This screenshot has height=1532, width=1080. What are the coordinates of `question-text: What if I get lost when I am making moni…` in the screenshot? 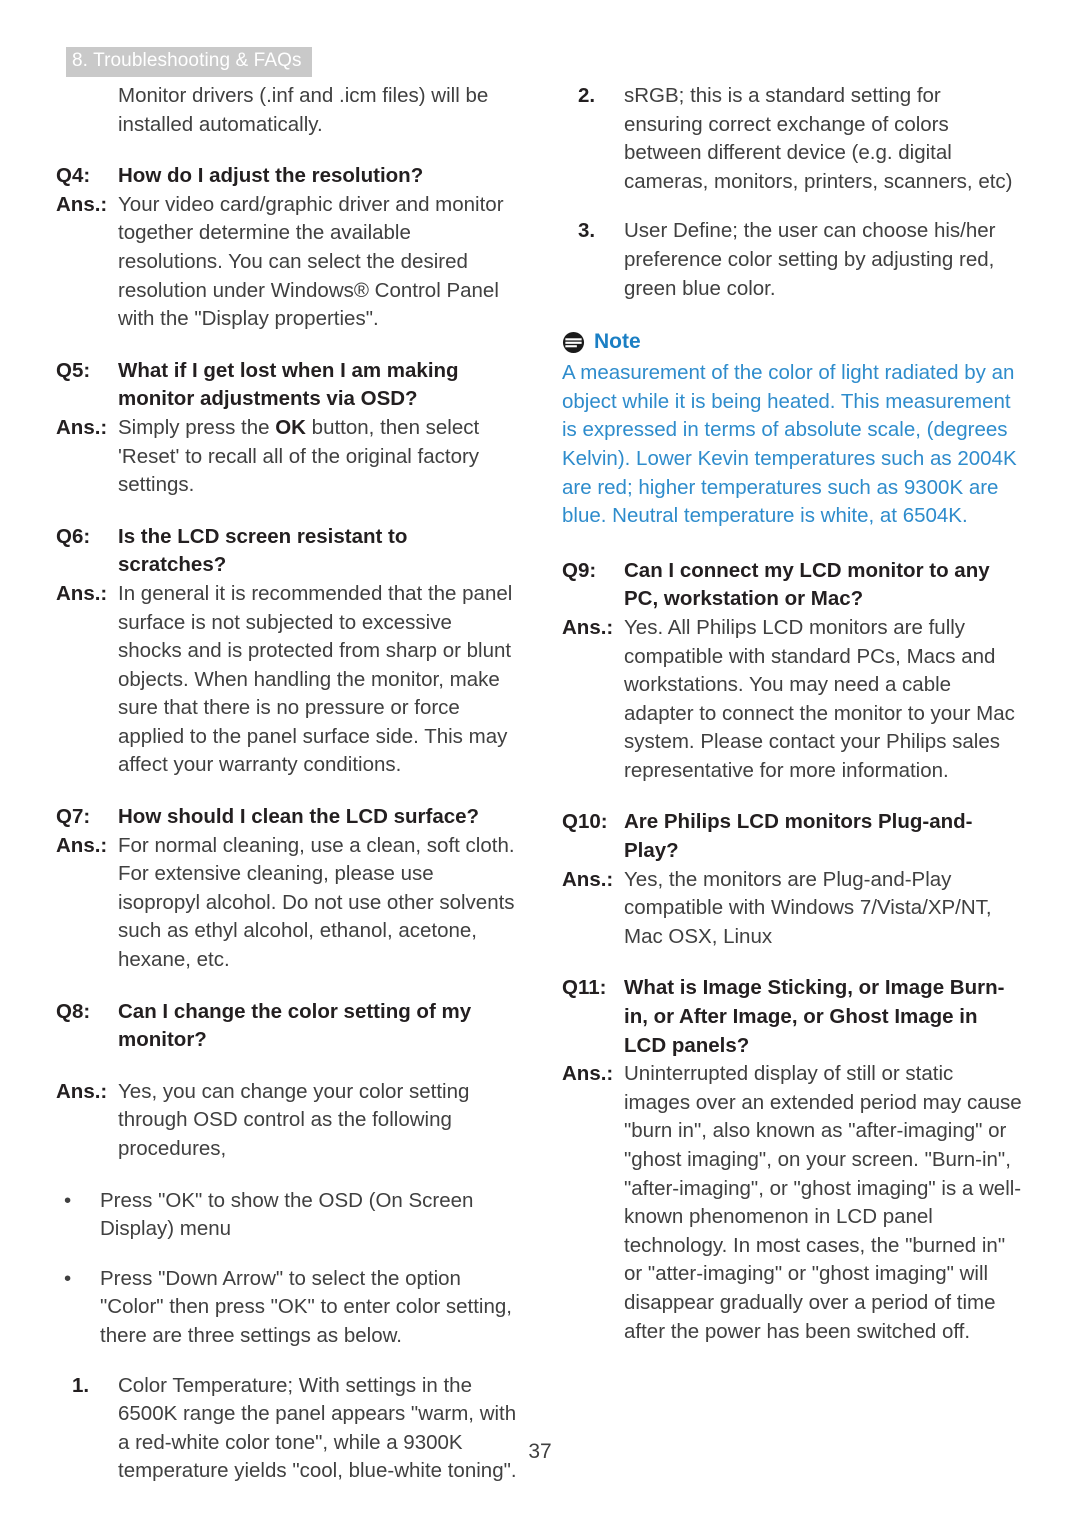 It's located at (288, 384).